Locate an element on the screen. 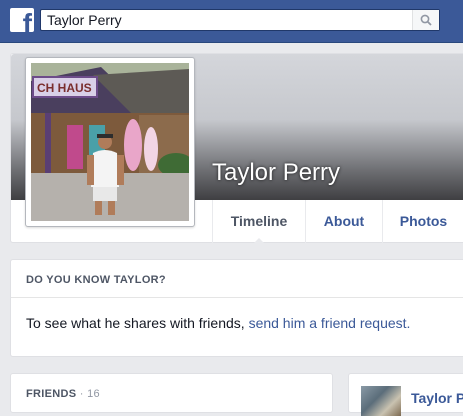 The width and height of the screenshot is (463, 416). tab-about: About is located at coordinates (343, 221).